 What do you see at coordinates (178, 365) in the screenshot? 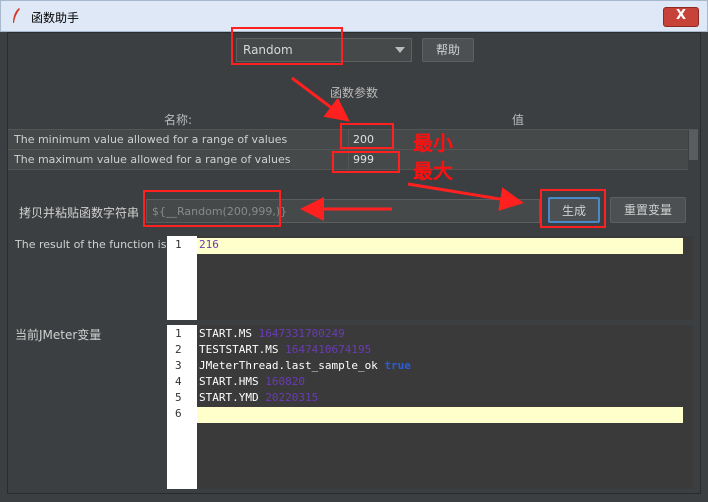
I see `line-number: 3` at bounding box center [178, 365].